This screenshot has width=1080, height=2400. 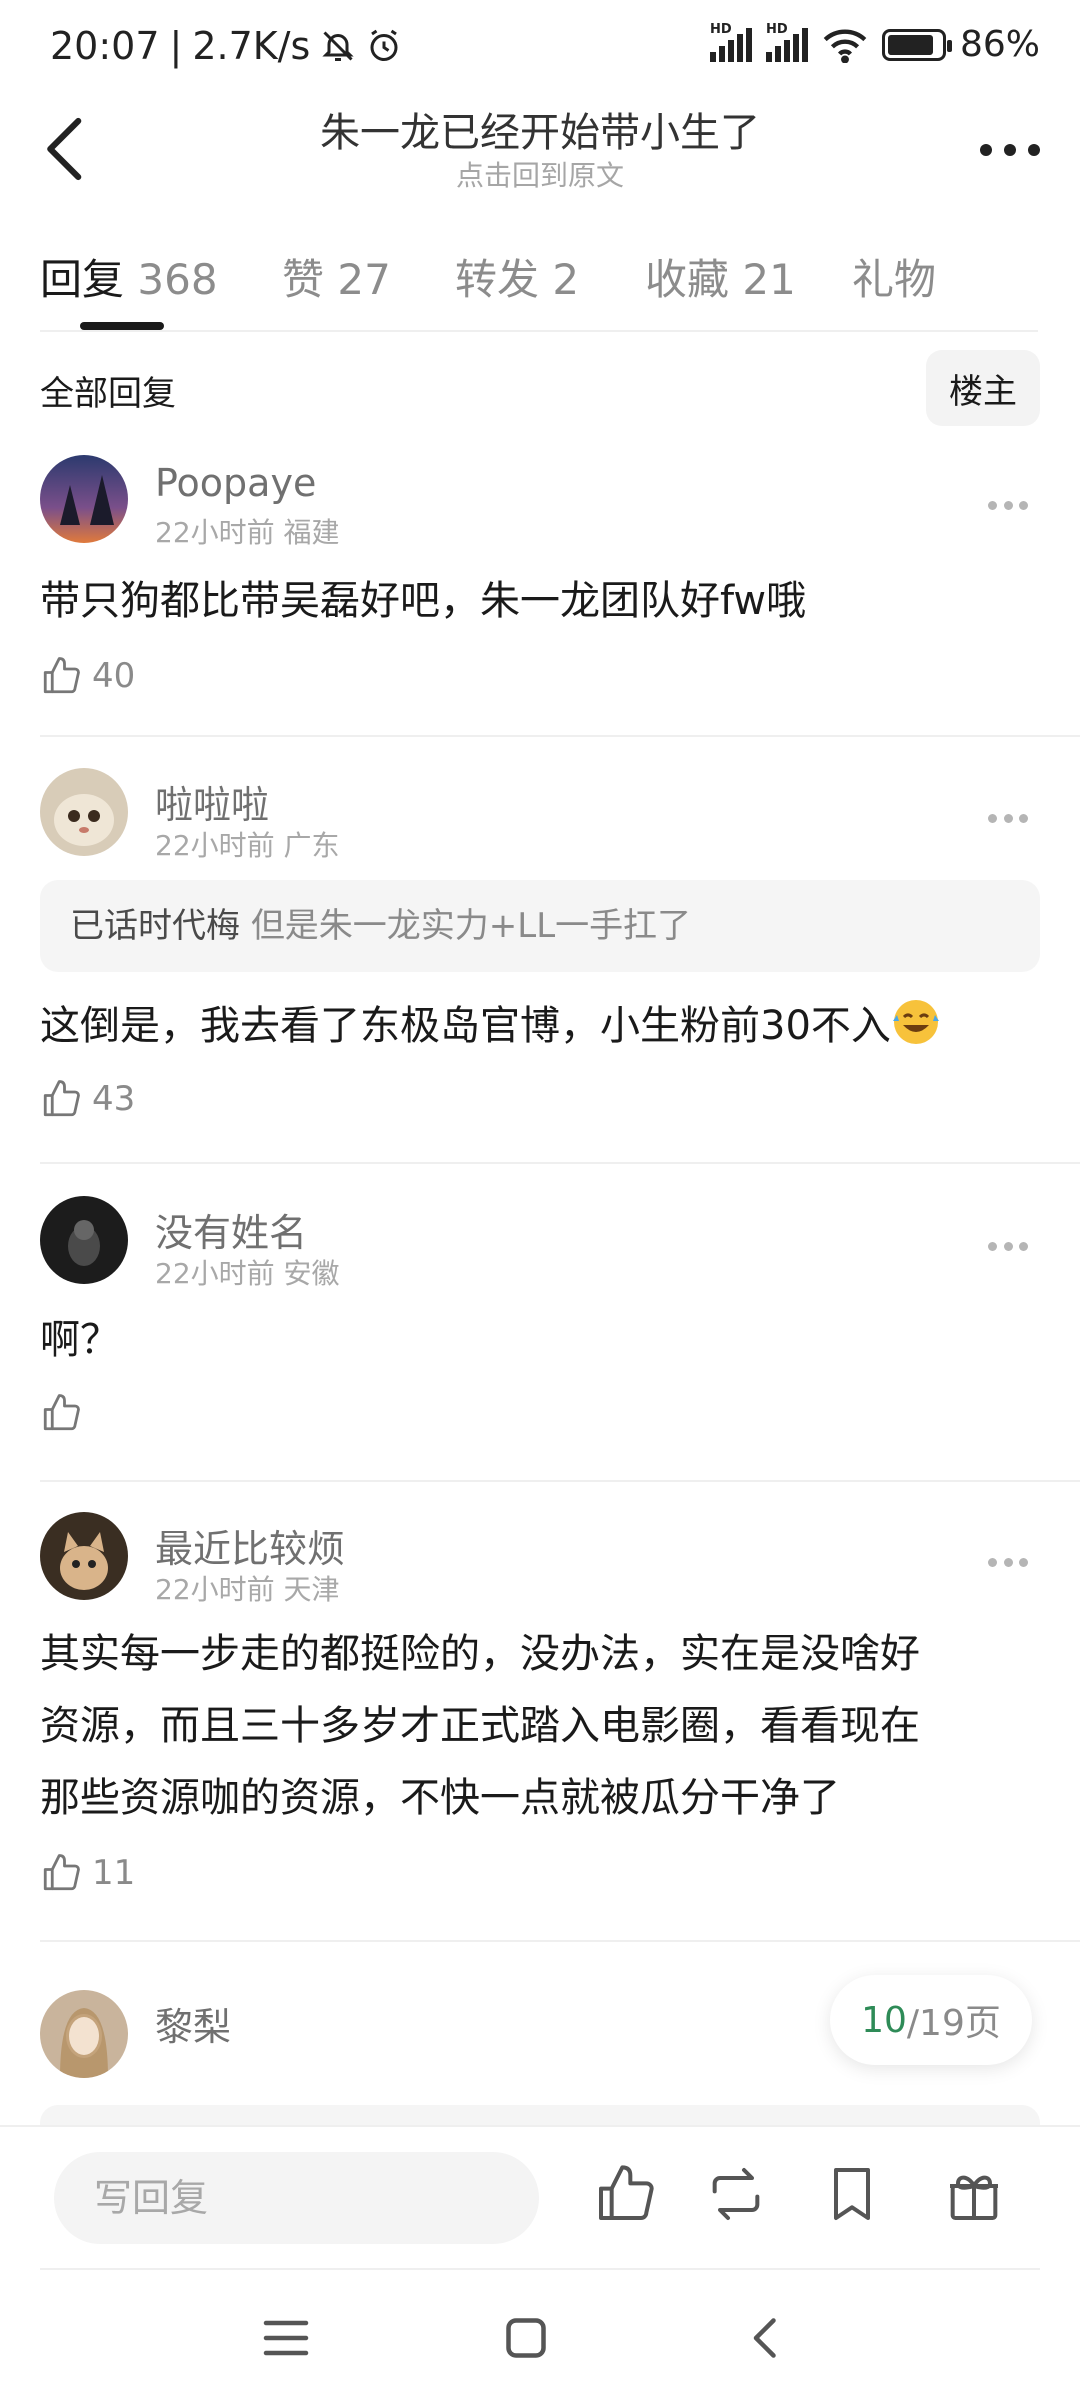 I want to click on tab-favorites: 收藏 21, so click(x=720, y=276).